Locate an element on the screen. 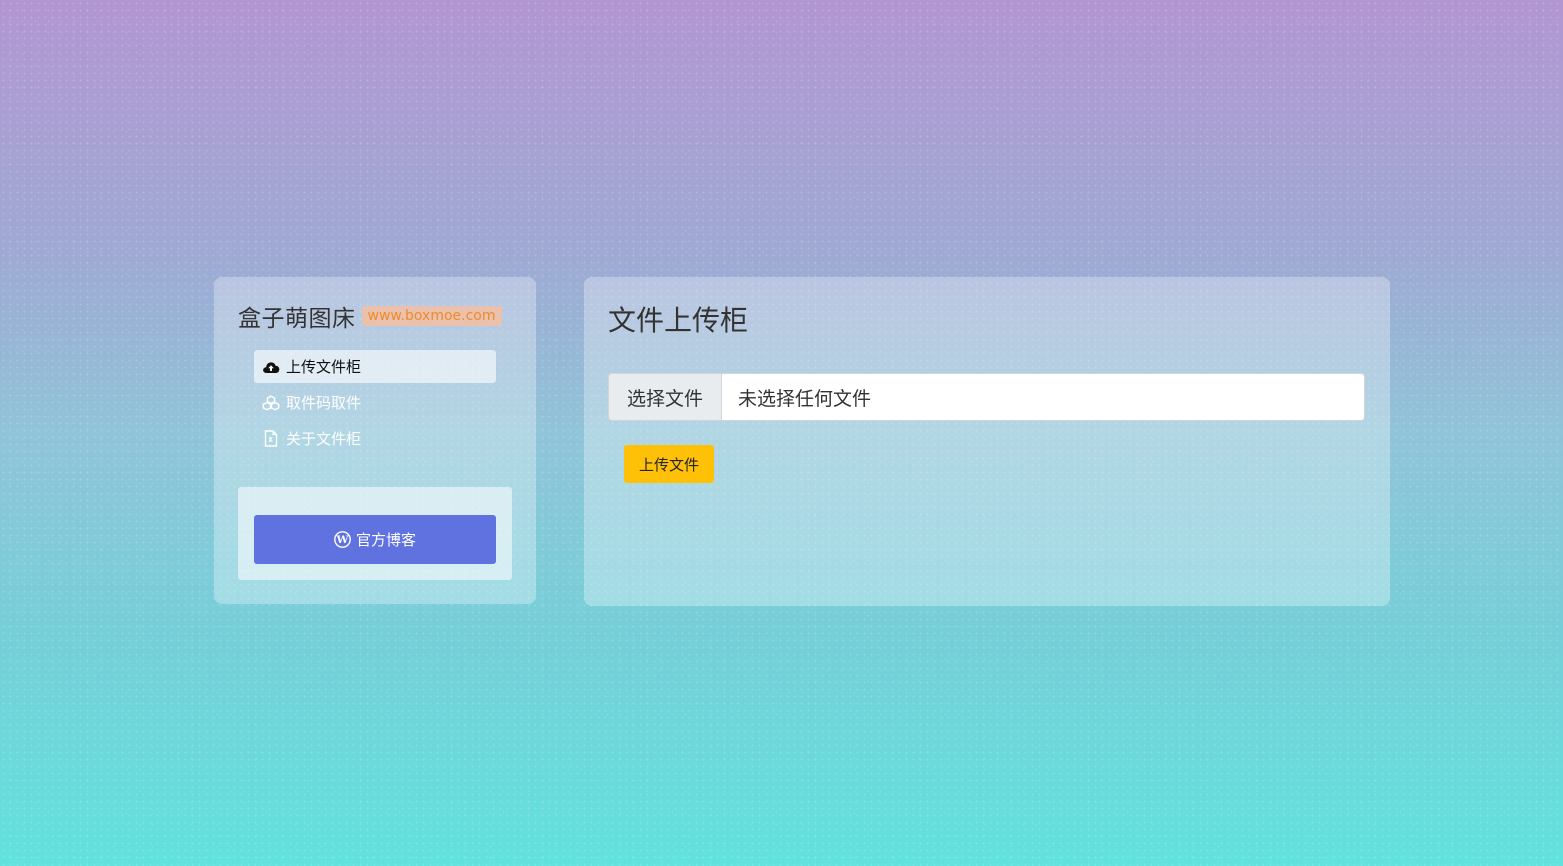  wordpress-icon: W is located at coordinates (342, 539).